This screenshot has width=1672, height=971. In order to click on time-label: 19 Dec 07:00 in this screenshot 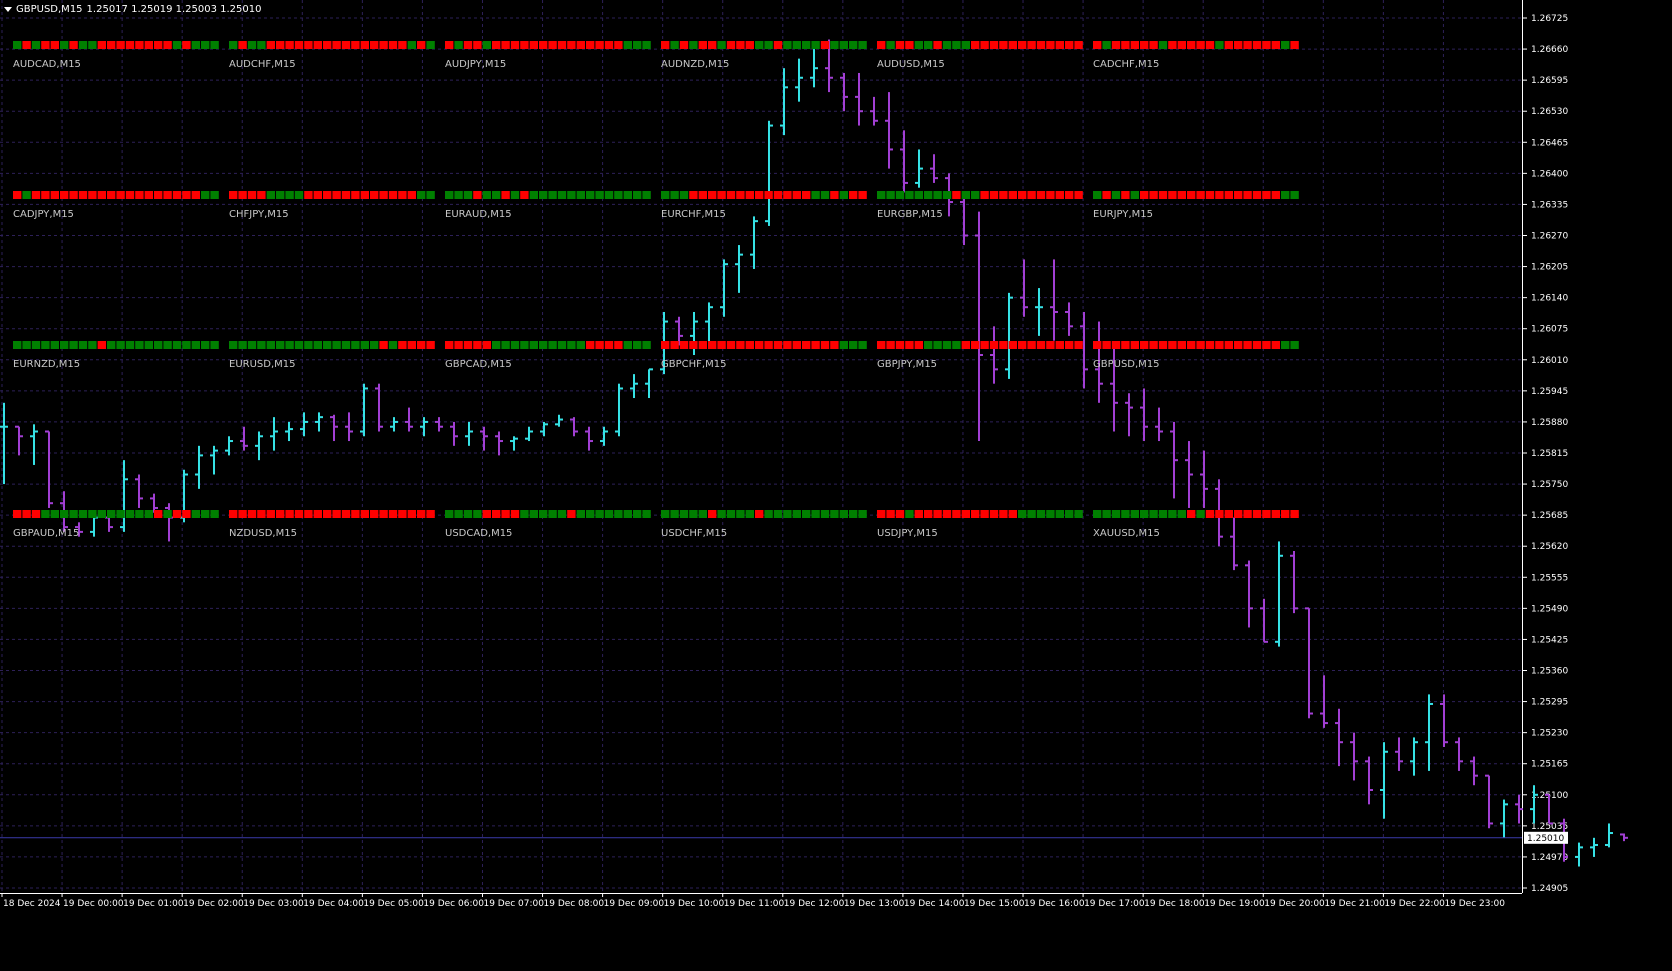, I will do `click(513, 904)`.